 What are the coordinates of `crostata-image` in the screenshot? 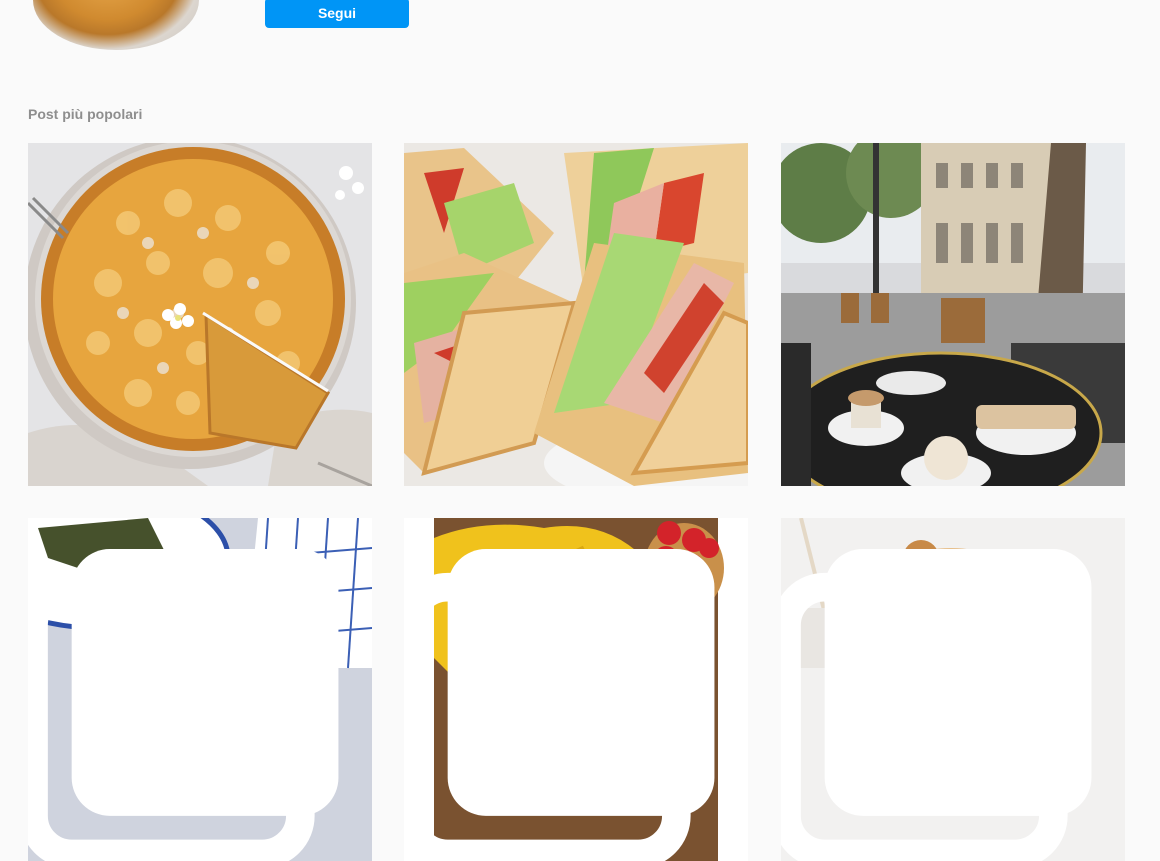 It's located at (200, 314).